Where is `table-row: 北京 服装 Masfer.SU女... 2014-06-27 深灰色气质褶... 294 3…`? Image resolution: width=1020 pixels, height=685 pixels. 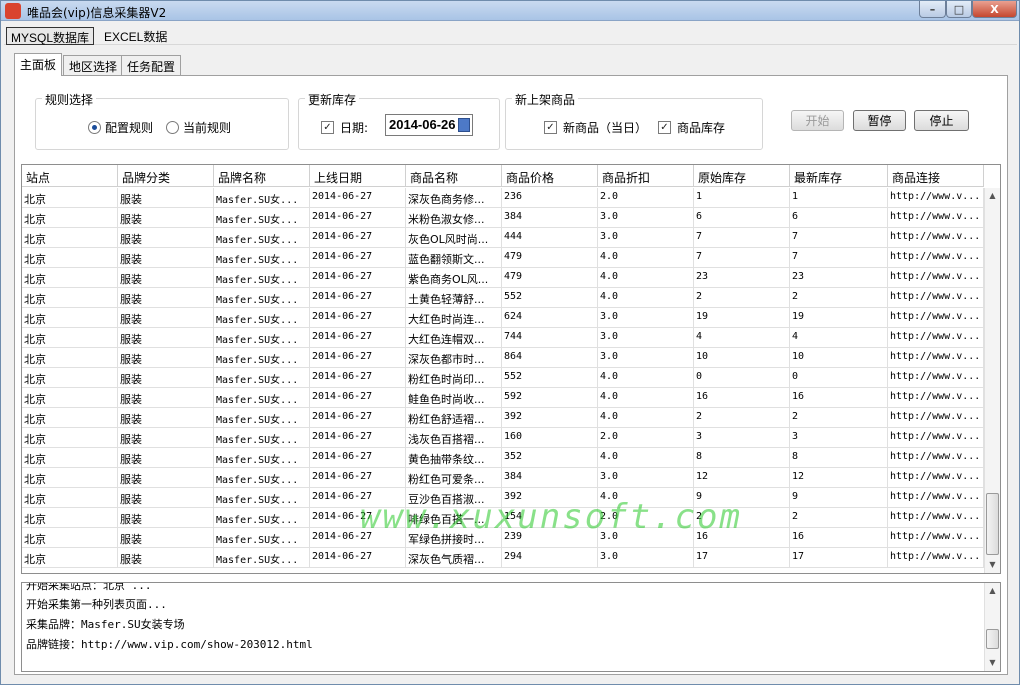
table-row: 北京 服装 Masfer.SU女... 2014-06-27 深灰色气质褶... 294 3… is located at coordinates (503, 558).